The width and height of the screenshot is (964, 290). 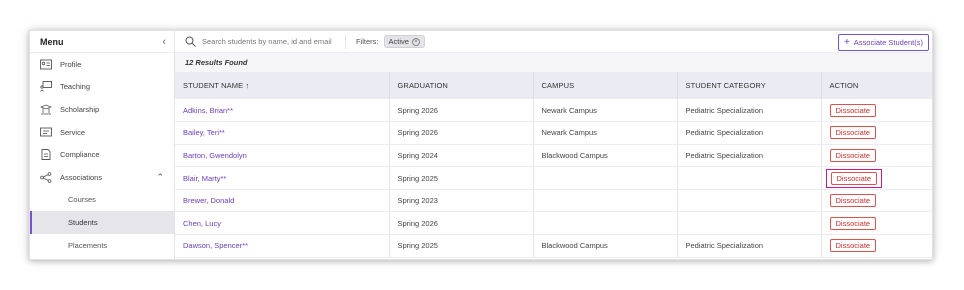 I want to click on filters: Filters: Active ×, so click(x=385, y=41).